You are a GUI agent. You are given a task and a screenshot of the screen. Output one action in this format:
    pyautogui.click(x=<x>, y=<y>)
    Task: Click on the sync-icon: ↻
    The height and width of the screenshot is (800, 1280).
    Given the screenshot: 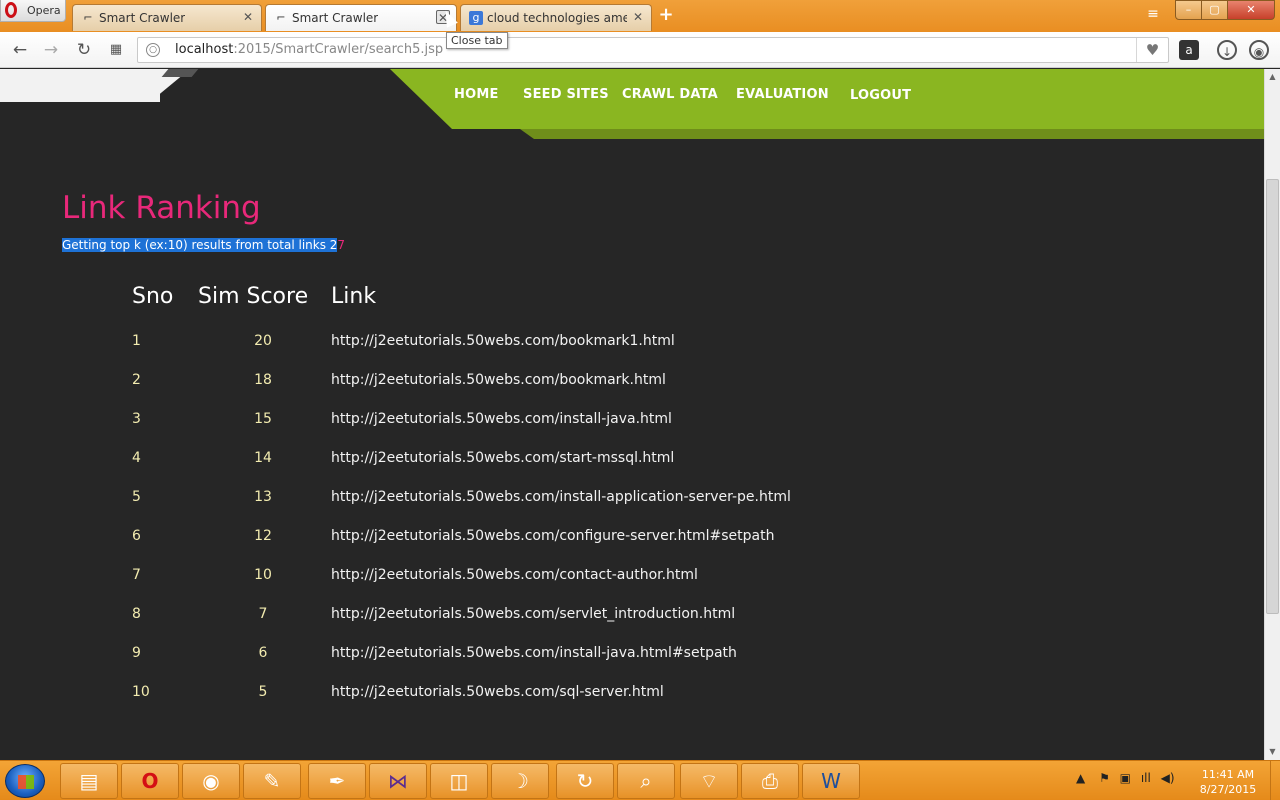 What is the action you would take?
    pyautogui.click(x=585, y=781)
    